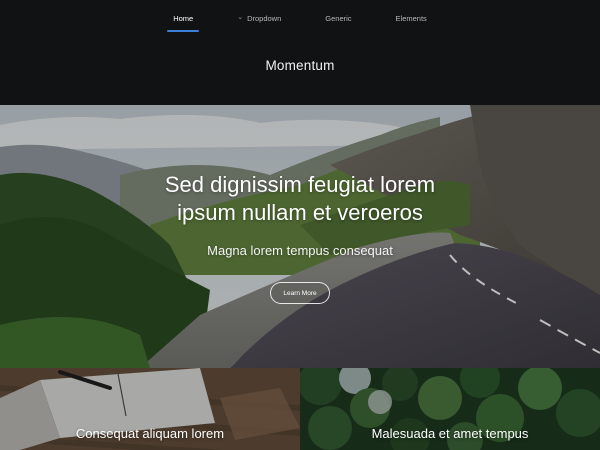 The image size is (600, 450). I want to click on hero-subtitle: Magna lorem tempus consequat, so click(300, 250).